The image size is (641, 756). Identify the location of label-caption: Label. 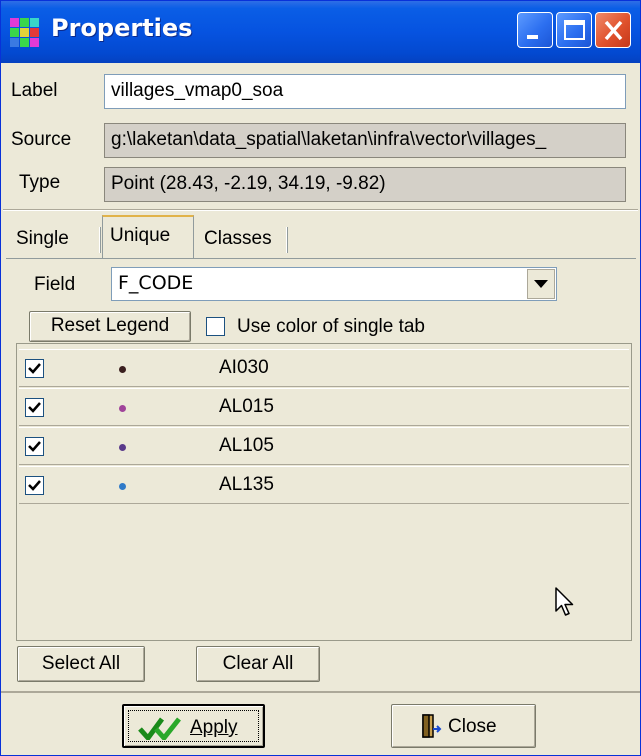
(34, 90).